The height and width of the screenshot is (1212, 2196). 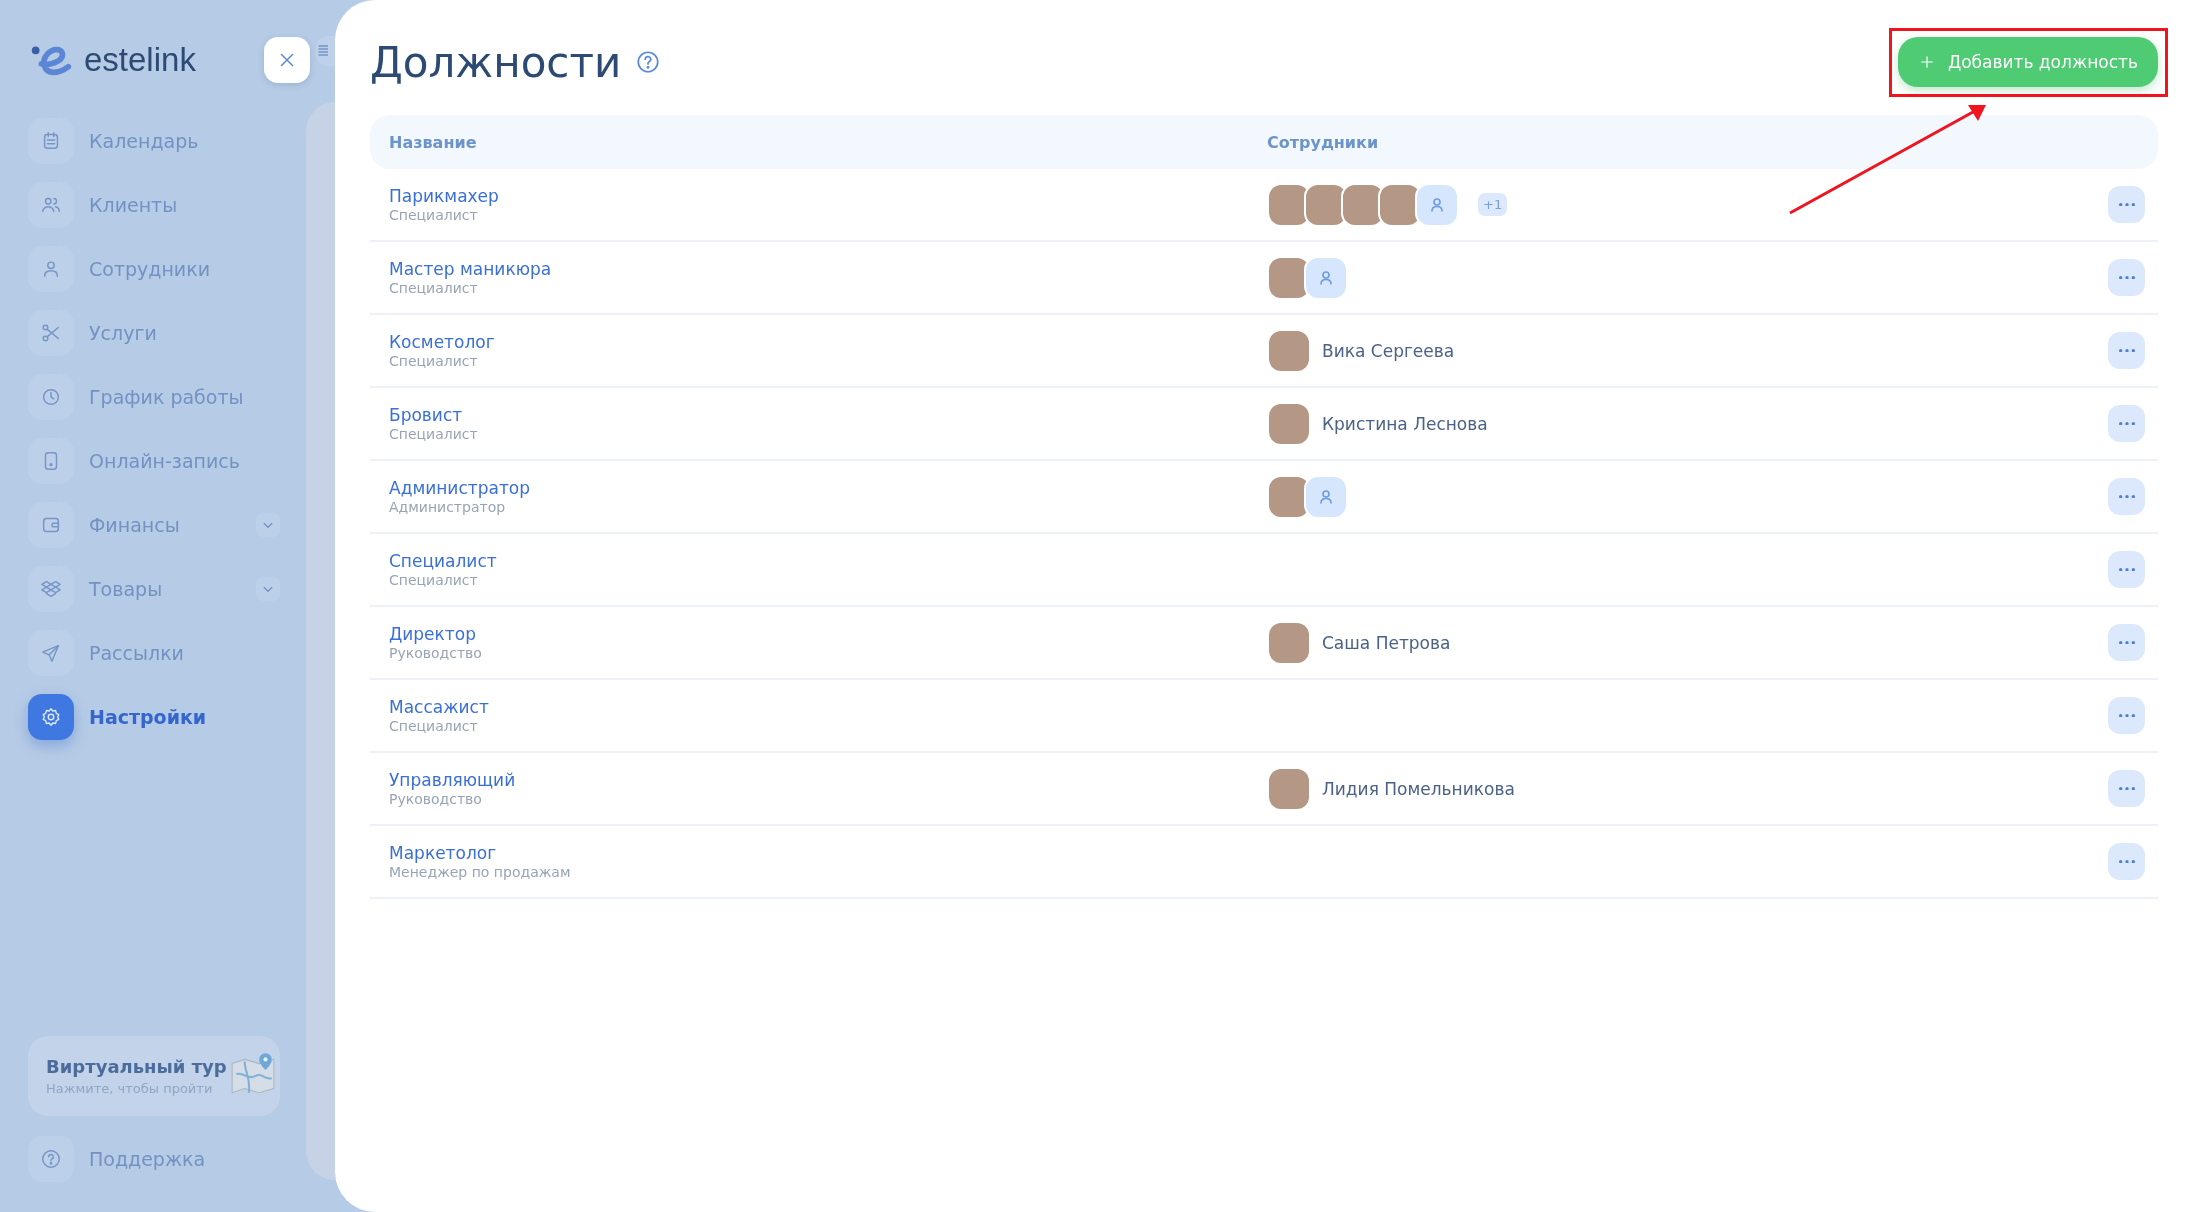 What do you see at coordinates (1418, 788) in the screenshot?
I see `employee-name: Лидия Помельникова` at bounding box center [1418, 788].